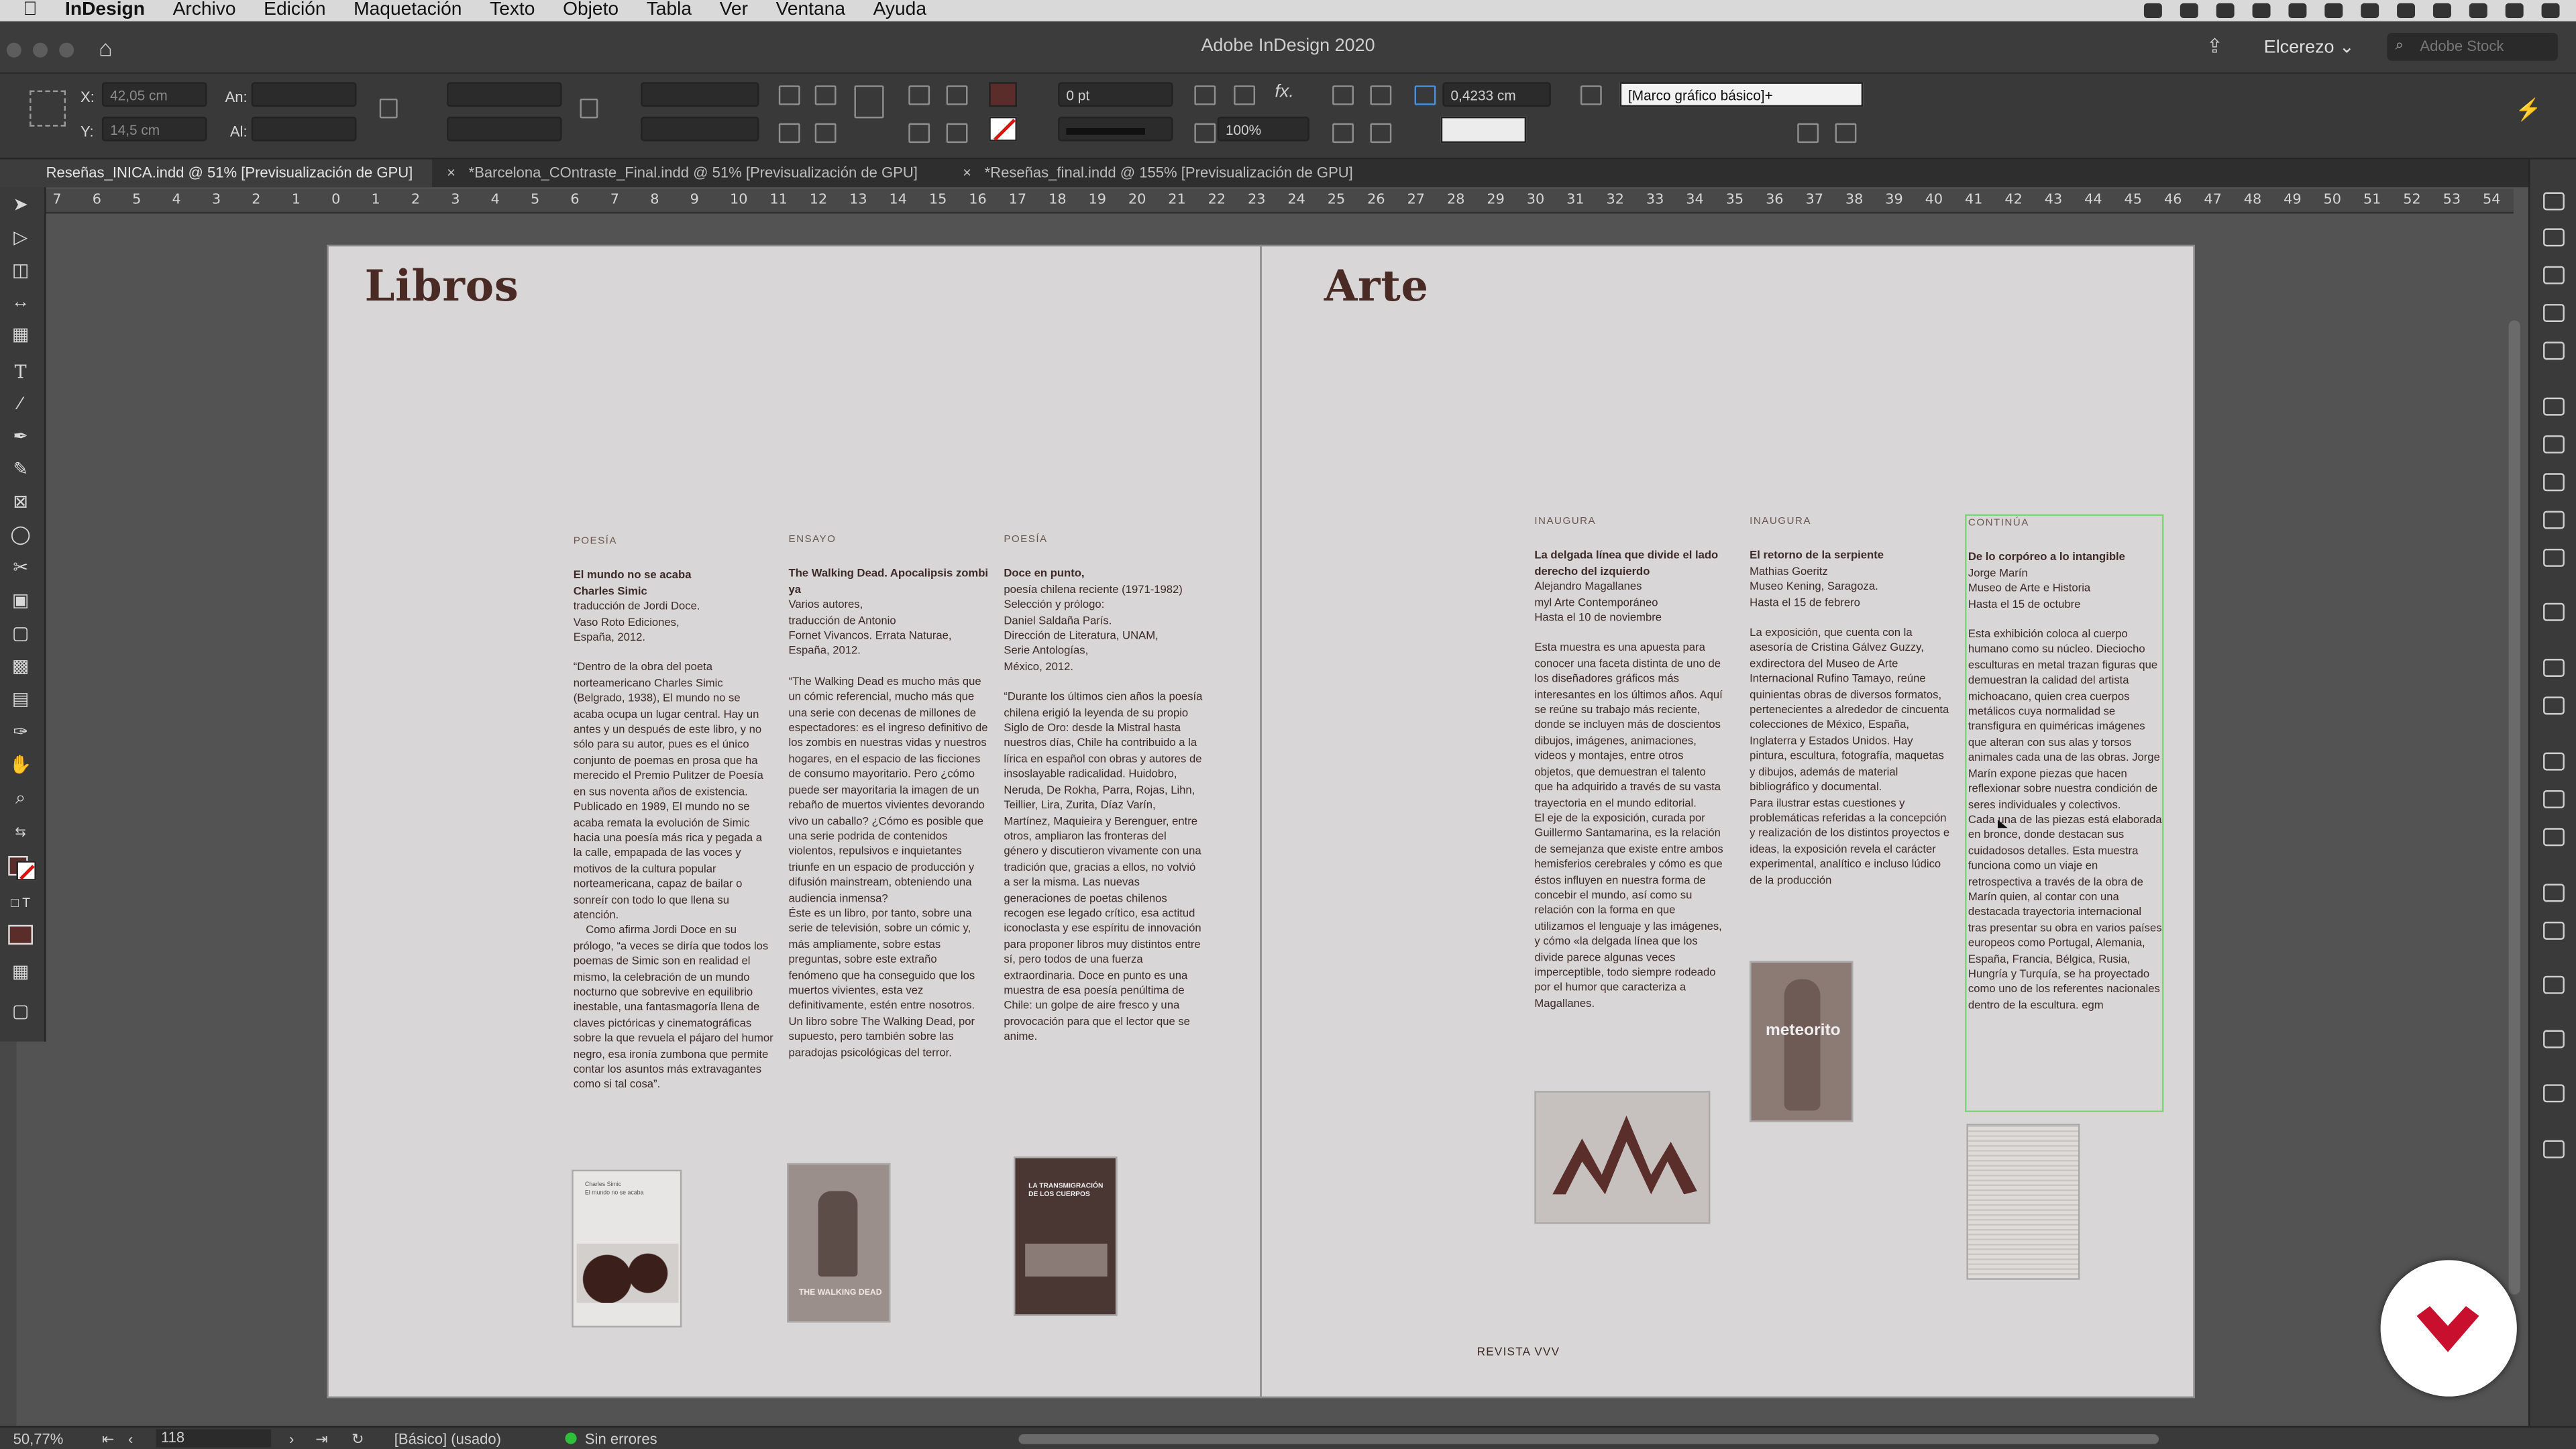 This screenshot has height=1449, width=2576. Describe the element at coordinates (408, 10) in the screenshot. I see `menu-maquetacion: Maquetación` at that location.